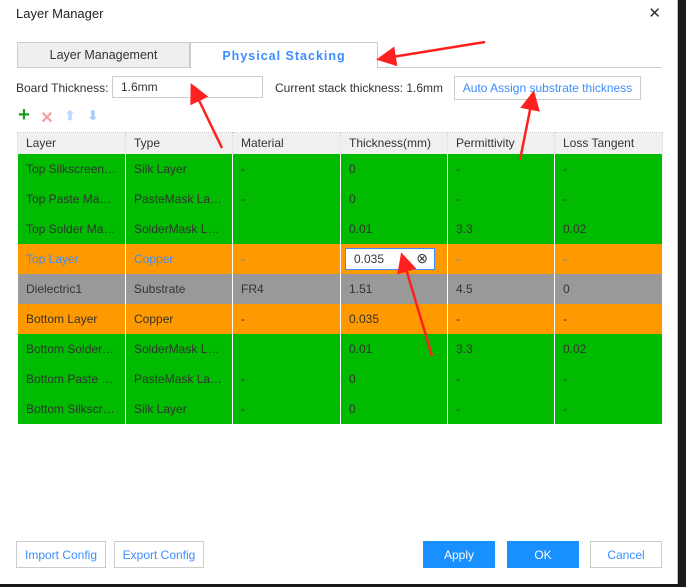 This screenshot has height=587, width=686. I want to click on column-header: Material, so click(286, 143).